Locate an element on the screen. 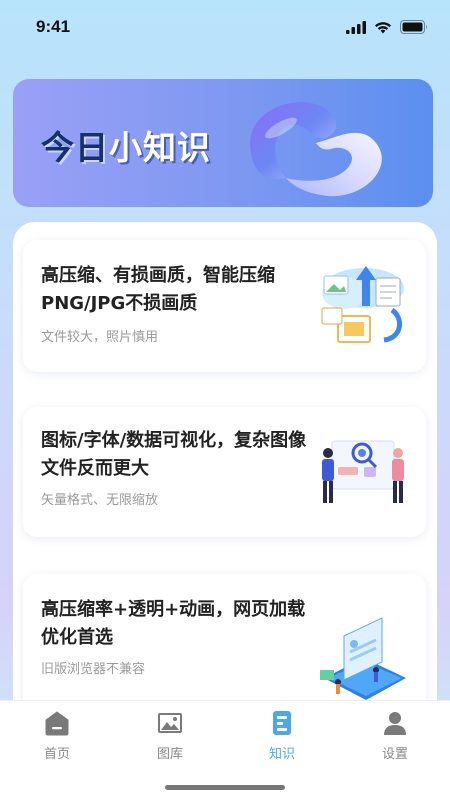  card-title: 高压缩率+透明+动画，网页加载优化首选 is located at coordinates (173, 623).